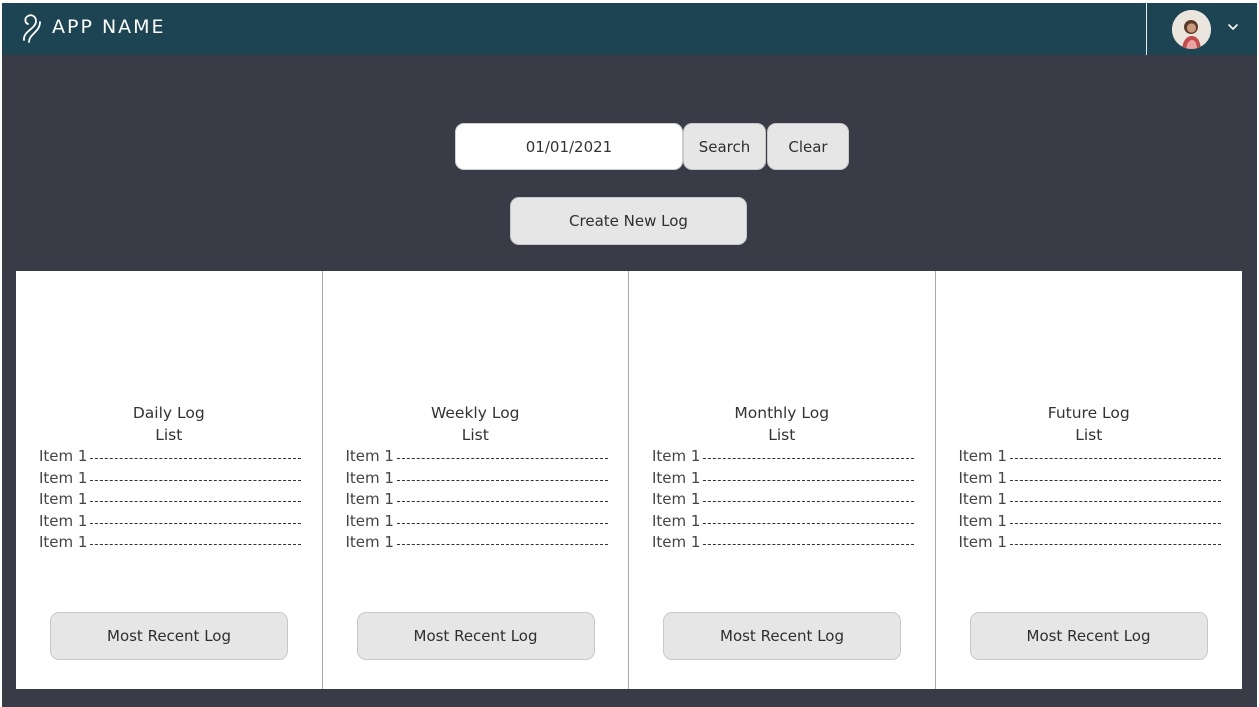 The image size is (1259, 707). I want to click on top-bar: APP NAME, so click(629, 29).